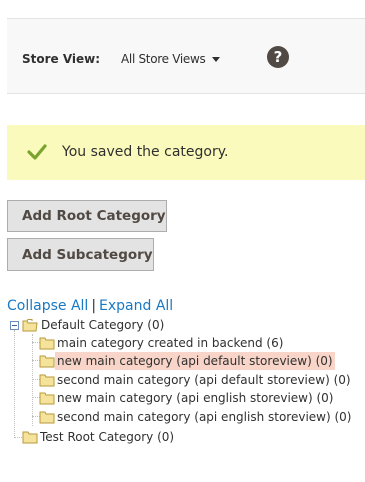 Image resolution: width=365 pixels, height=482 pixels. I want to click on checkmark-icon, so click(37, 152).